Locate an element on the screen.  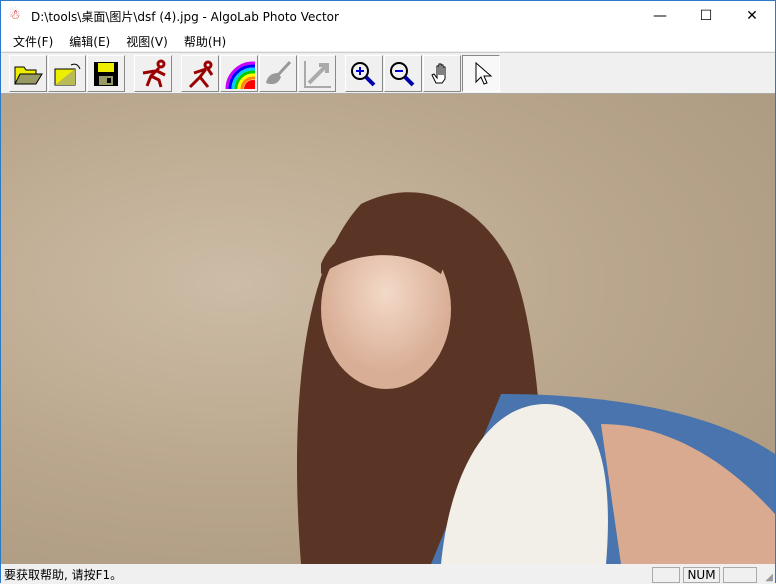
menu-help: 帮助(H) is located at coordinates (205, 41).